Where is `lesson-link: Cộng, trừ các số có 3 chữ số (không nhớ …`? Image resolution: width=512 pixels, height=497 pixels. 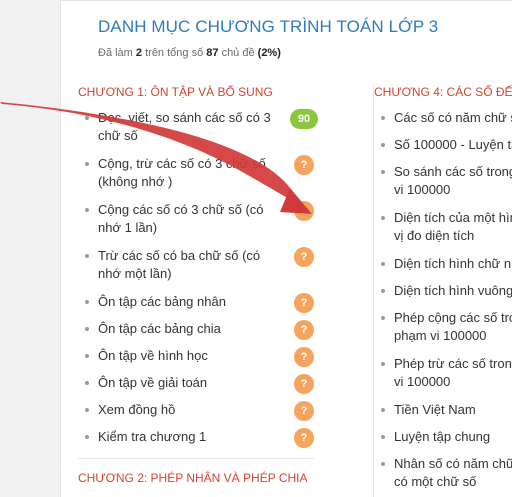 lesson-link: Cộng, trừ các số có 3 chữ số (không nhớ … is located at coordinates (190, 173).